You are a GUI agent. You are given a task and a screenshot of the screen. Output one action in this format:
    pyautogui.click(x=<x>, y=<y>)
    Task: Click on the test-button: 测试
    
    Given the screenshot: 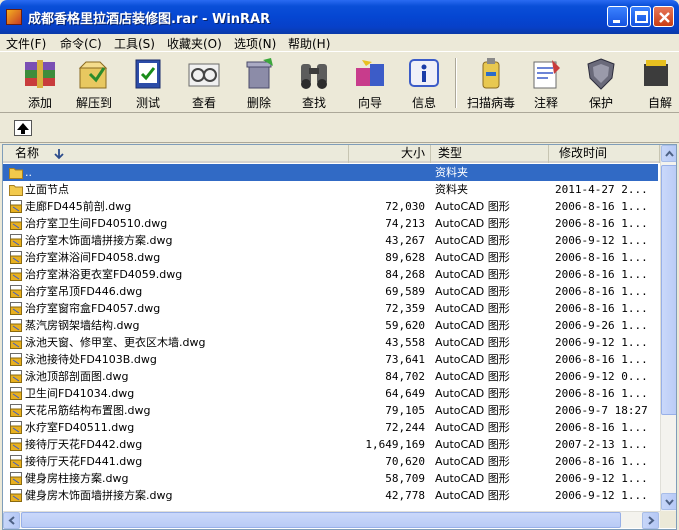 What is the action you would take?
    pyautogui.click(x=148, y=83)
    